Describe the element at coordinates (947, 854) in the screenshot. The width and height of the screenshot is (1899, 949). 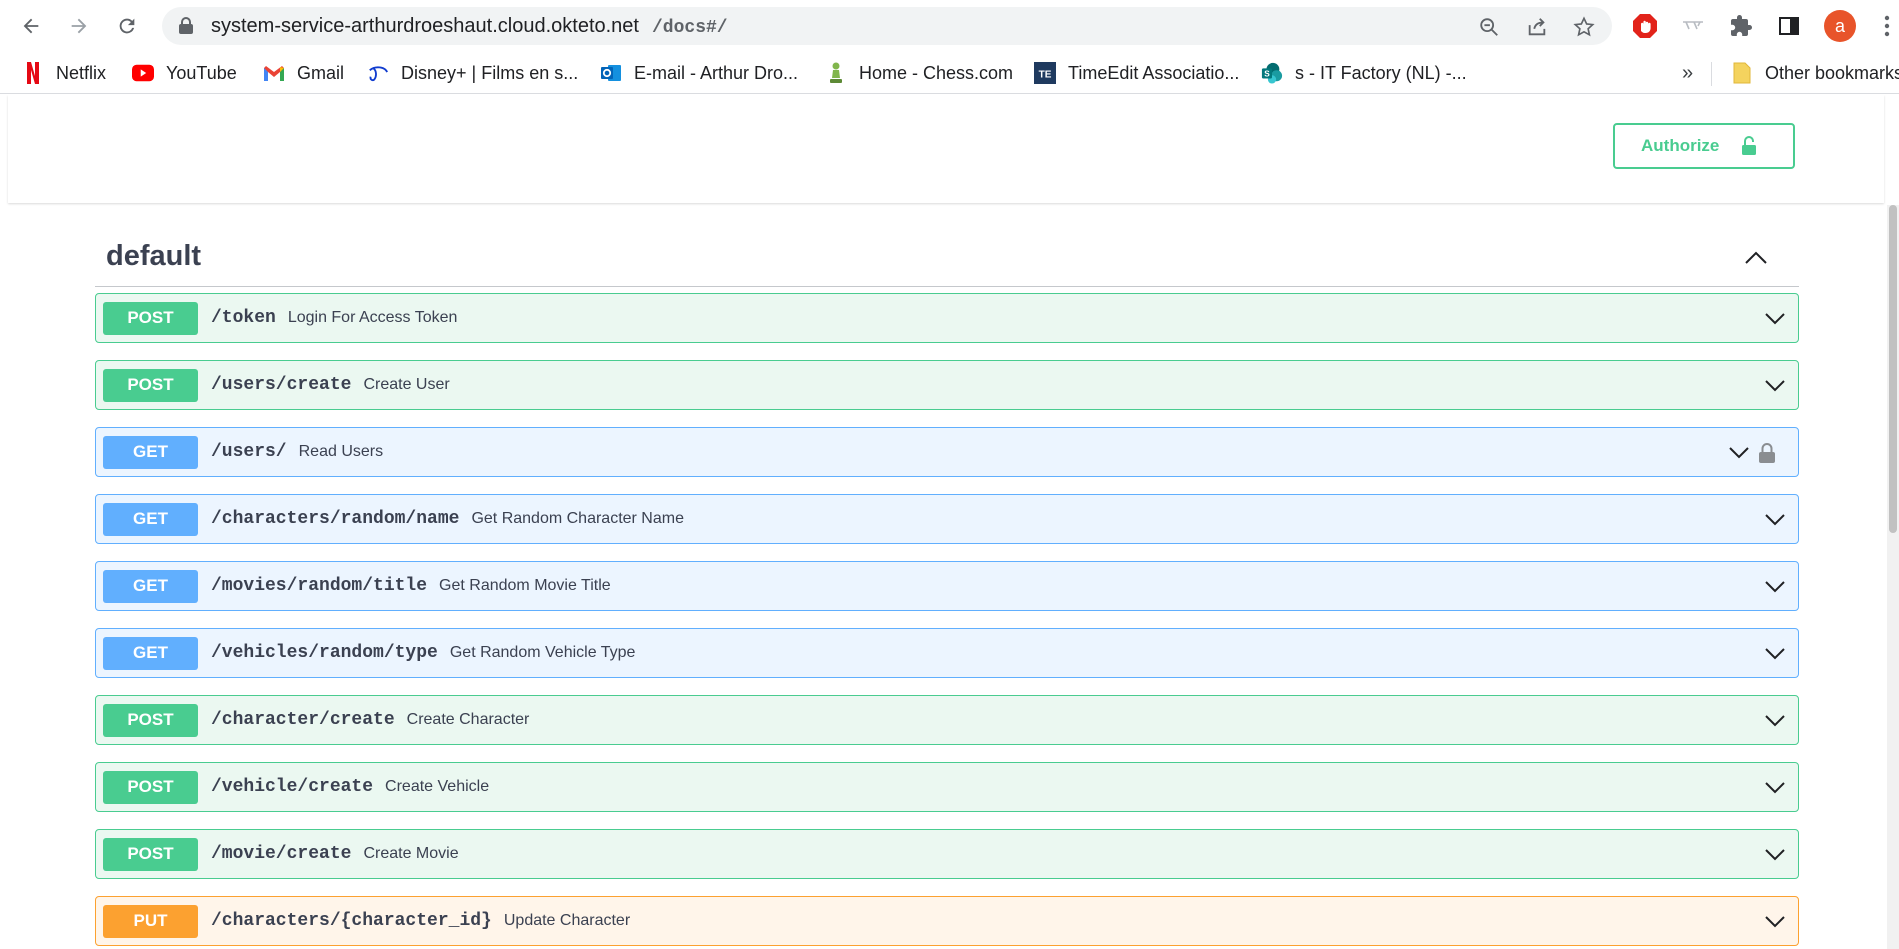
I see `operation-post-movie-create: POST /movie/create Create Movie` at that location.